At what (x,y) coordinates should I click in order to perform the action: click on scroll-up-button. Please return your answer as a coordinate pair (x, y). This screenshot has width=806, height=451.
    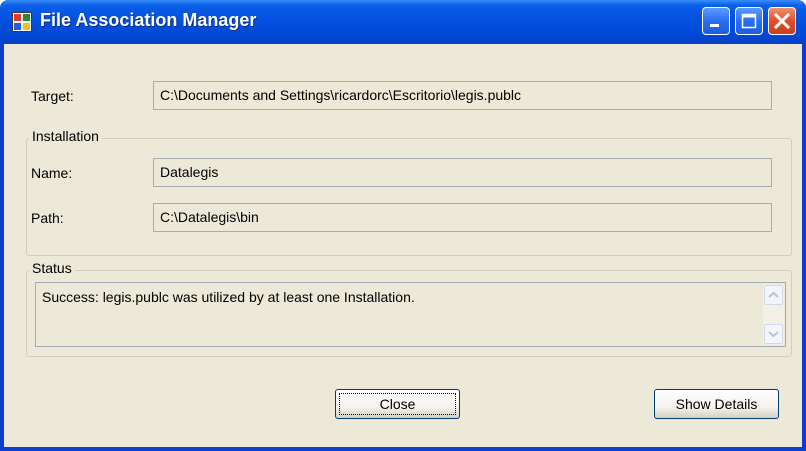
    Looking at the image, I should click on (773, 295).